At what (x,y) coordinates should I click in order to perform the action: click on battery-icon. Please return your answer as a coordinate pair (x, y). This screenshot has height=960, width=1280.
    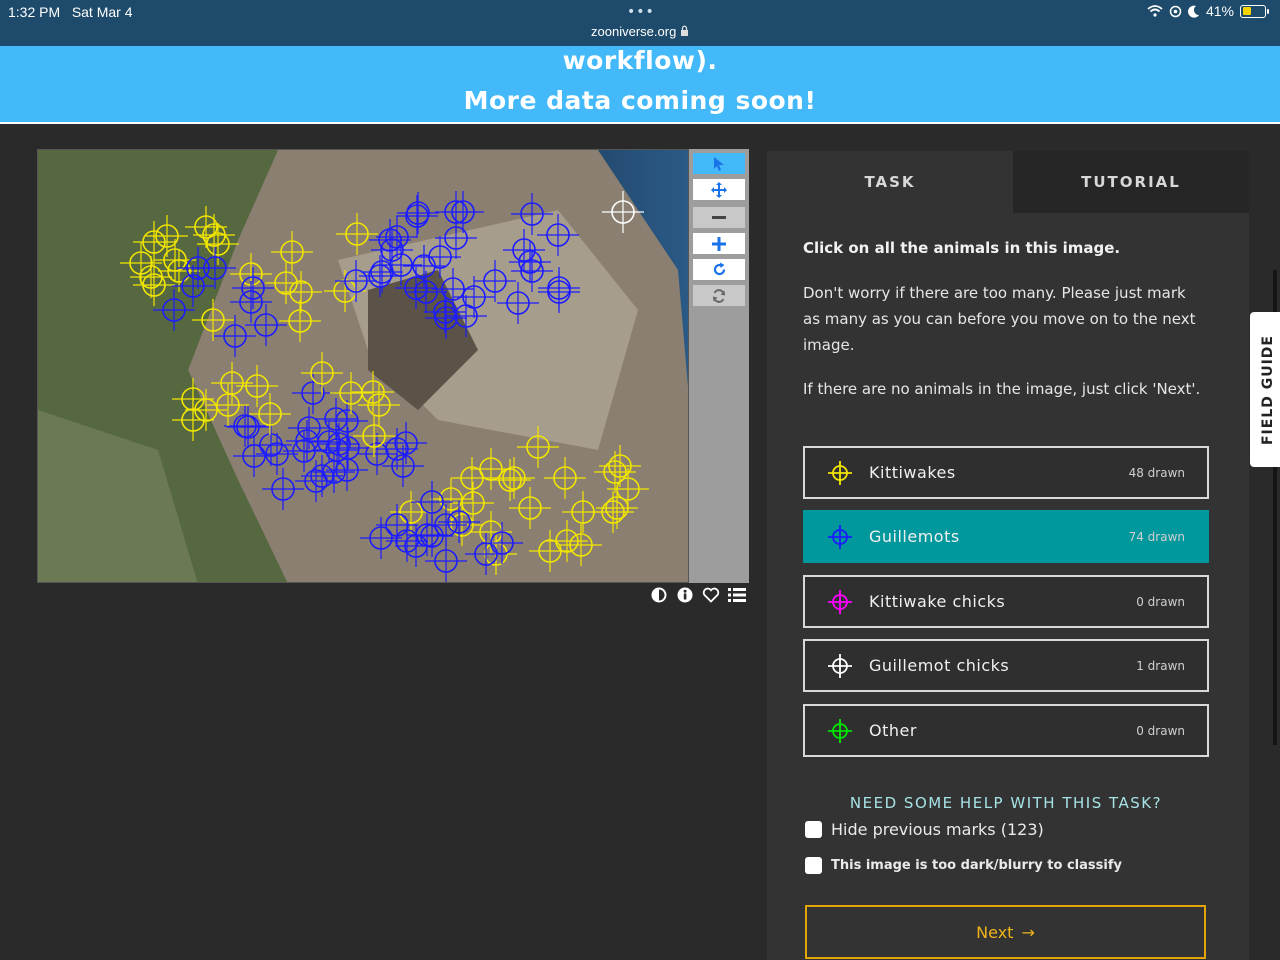
    Looking at the image, I should click on (1254, 11).